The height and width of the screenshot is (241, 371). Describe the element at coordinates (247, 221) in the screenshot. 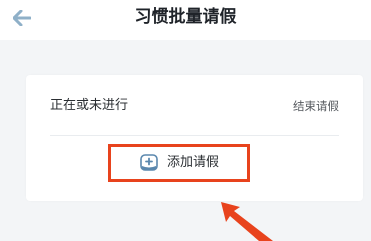

I see `pointer-arrow-icon` at that location.